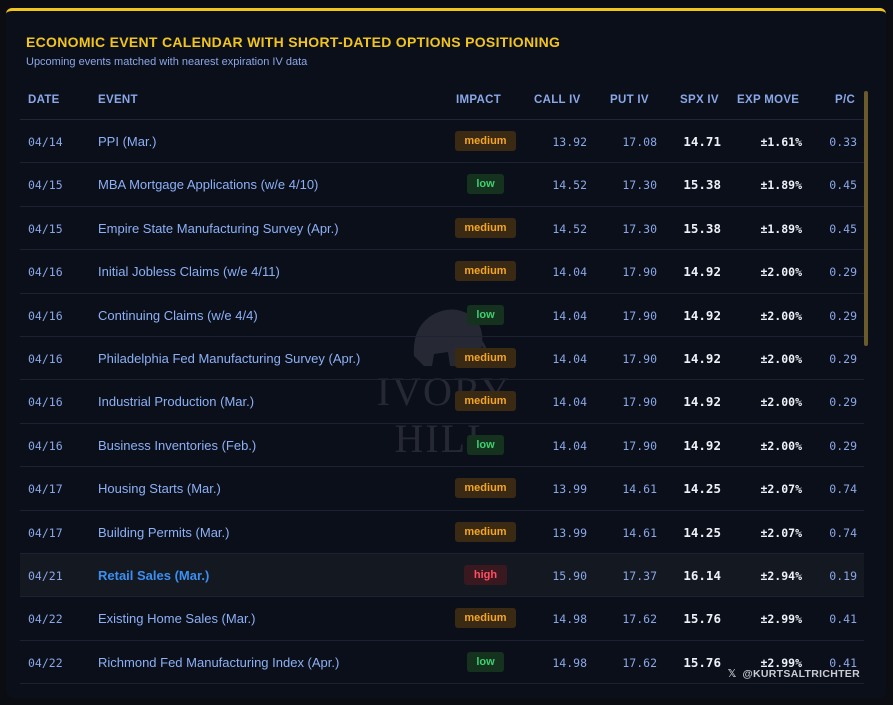 The height and width of the screenshot is (705, 893). Describe the element at coordinates (177, 619) in the screenshot. I see `event-cell: Existing Home Sales (Mar.)` at that location.